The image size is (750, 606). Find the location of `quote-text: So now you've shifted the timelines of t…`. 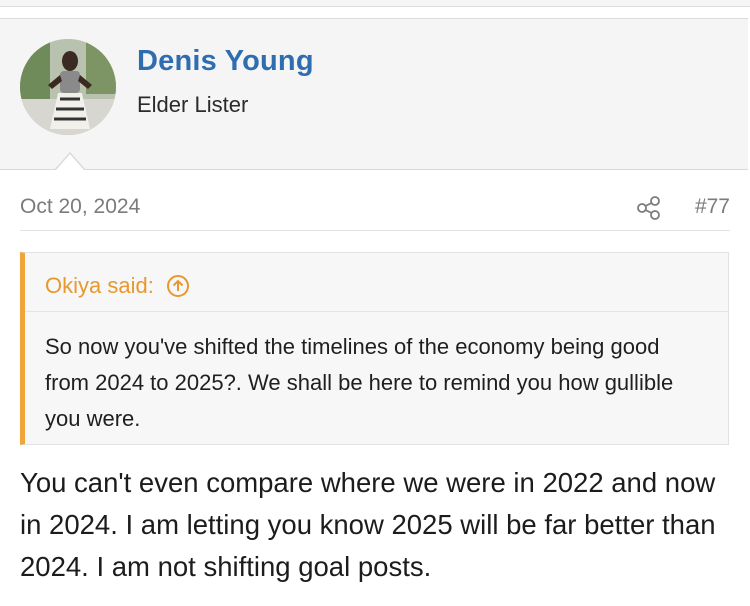

quote-text: So now you've shifted the timelines of t… is located at coordinates (359, 382).